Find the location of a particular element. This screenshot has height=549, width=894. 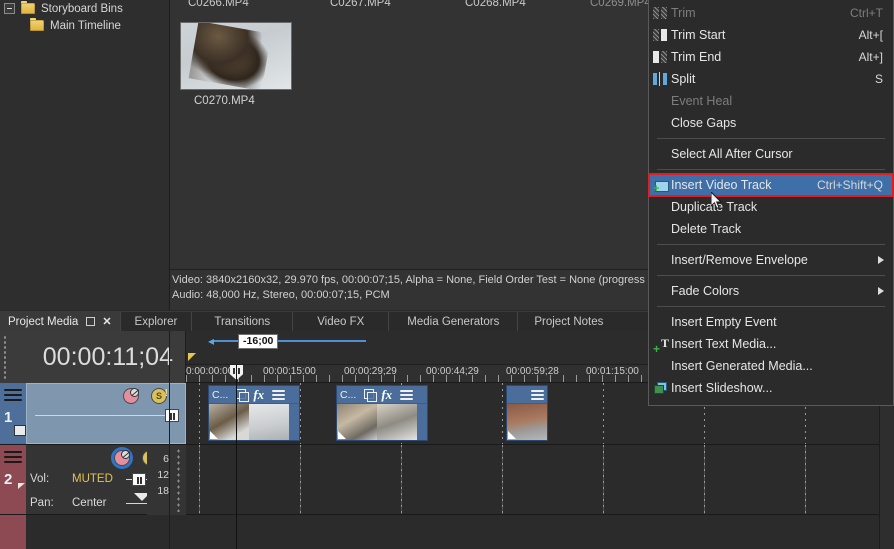

pan-value: Center is located at coordinates (89, 503).